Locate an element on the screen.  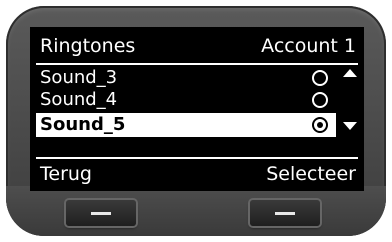
menu-title: Ringtones is located at coordinates (88, 46).